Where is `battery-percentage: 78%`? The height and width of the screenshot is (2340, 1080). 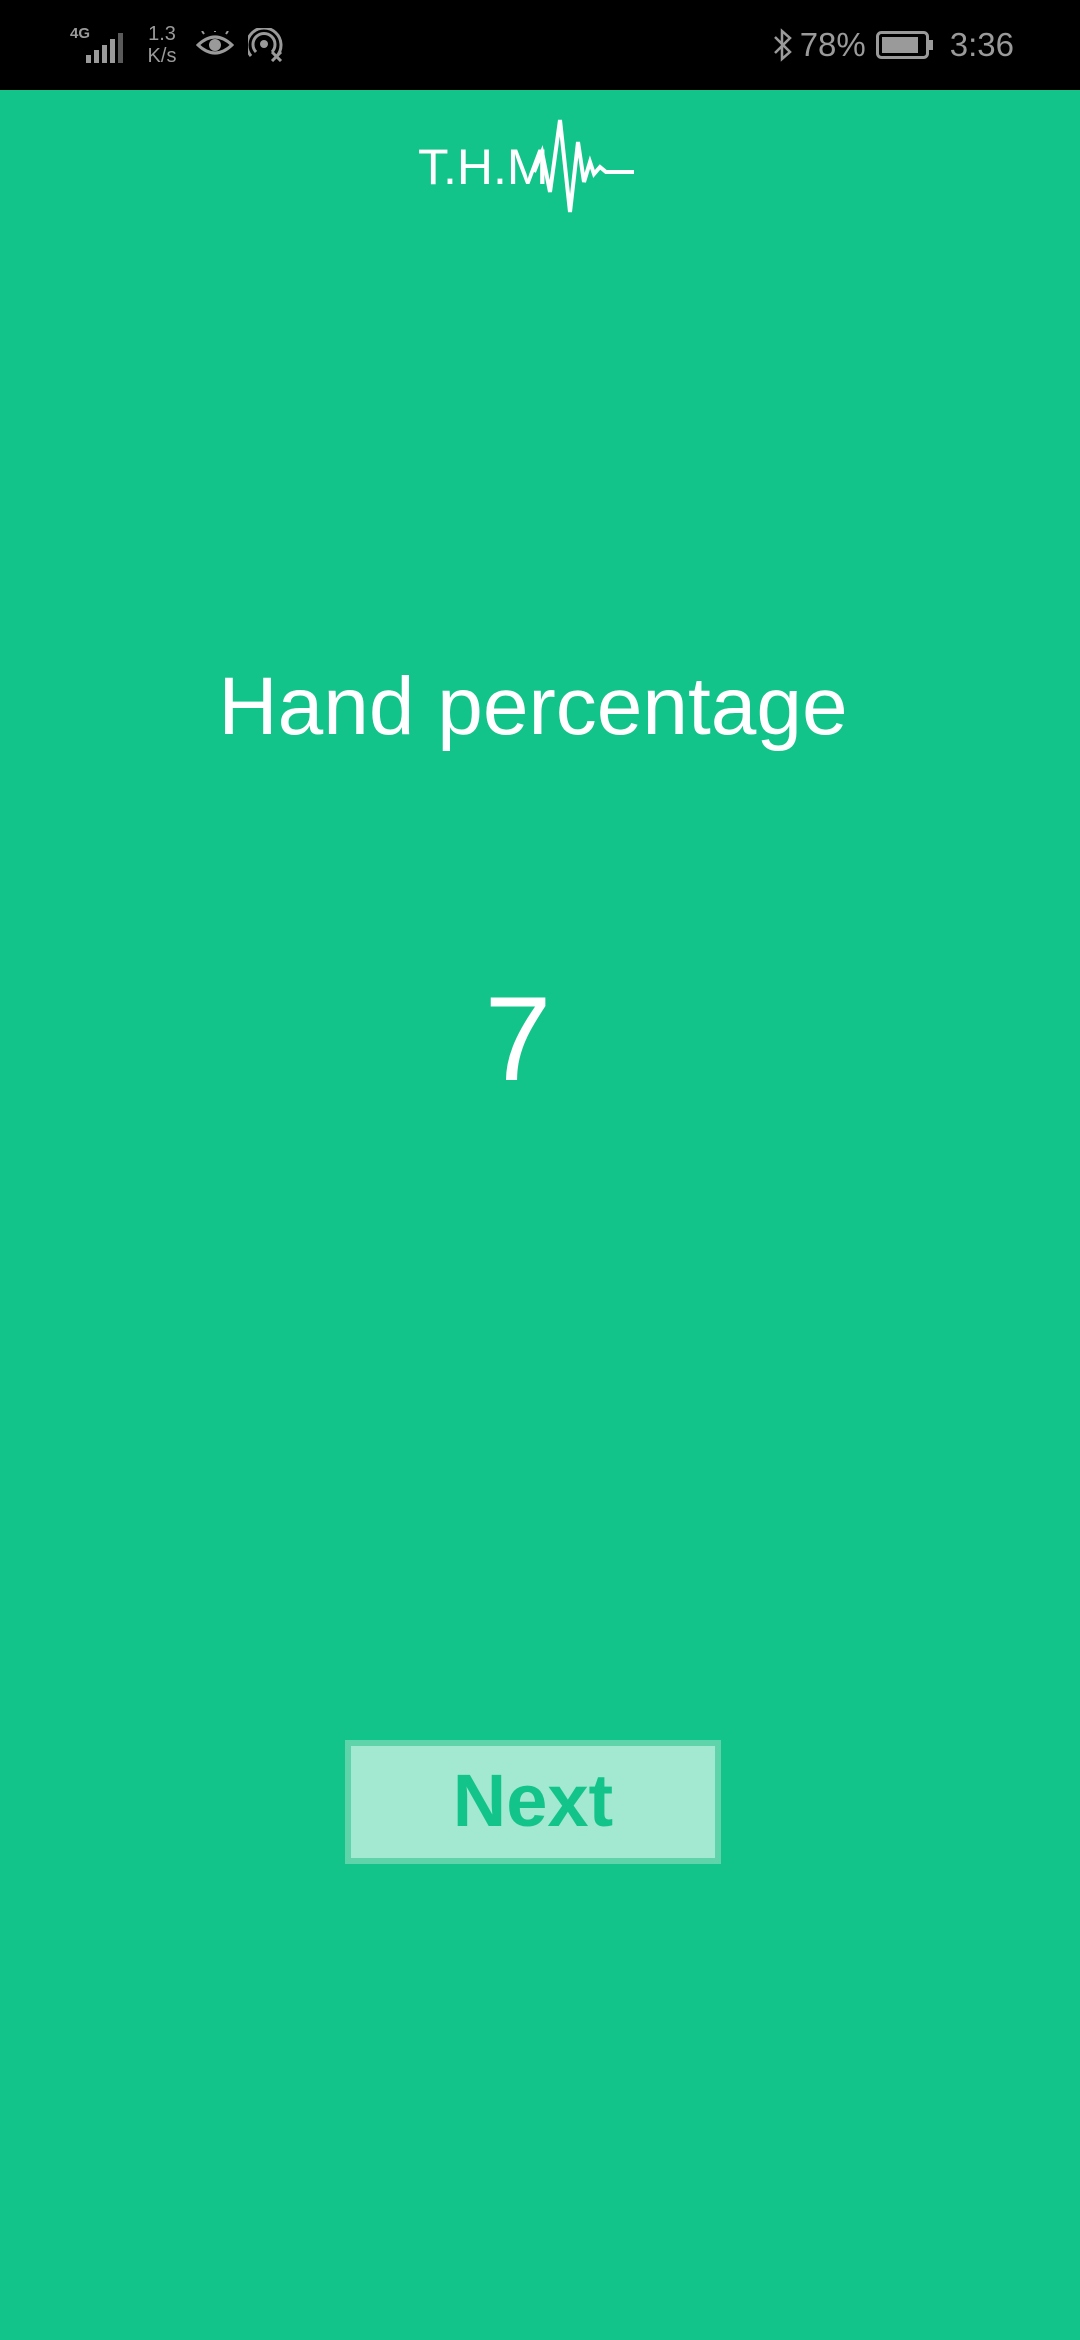 battery-percentage: 78% is located at coordinates (832, 44).